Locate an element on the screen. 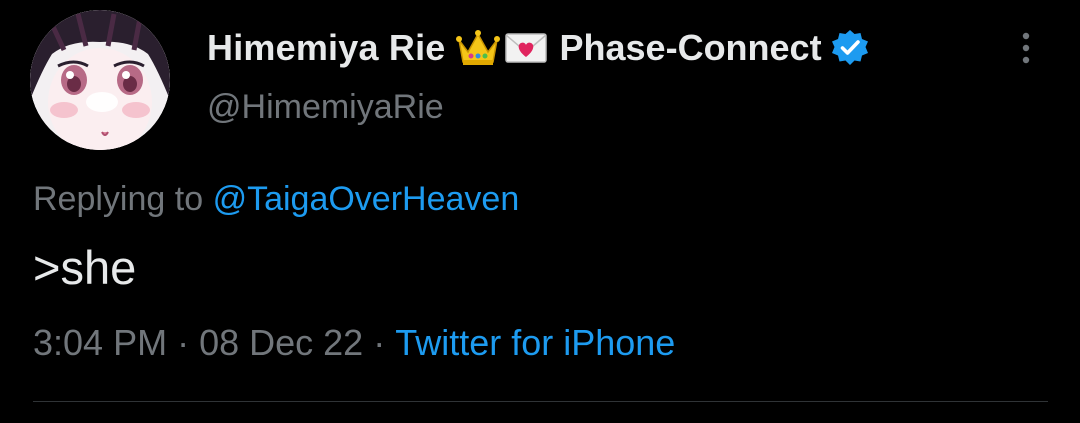 The height and width of the screenshot is (423, 1080). crown-icon is located at coordinates (477, 48).